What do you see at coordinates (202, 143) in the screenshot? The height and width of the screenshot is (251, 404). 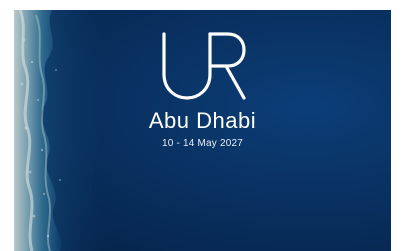 I see `event-dates: 10 - 14 May 2027` at bounding box center [202, 143].